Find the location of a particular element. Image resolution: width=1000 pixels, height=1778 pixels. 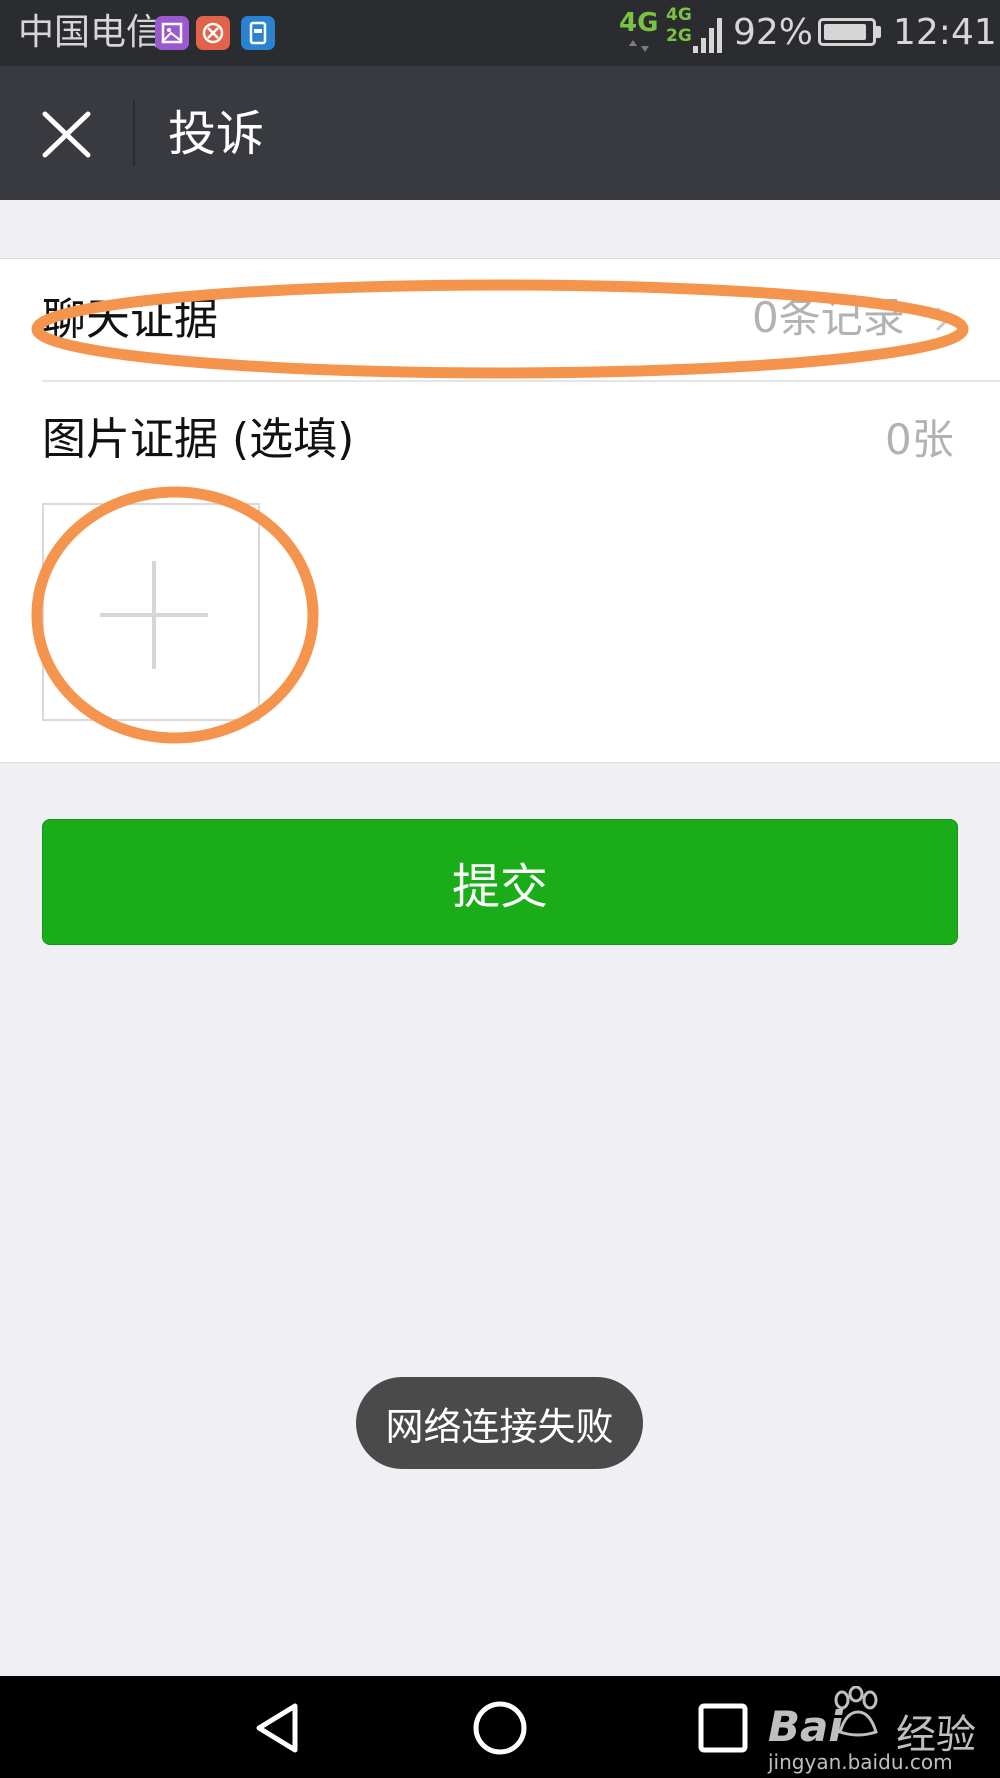

annotation-oval-chat is located at coordinates (500, 329).